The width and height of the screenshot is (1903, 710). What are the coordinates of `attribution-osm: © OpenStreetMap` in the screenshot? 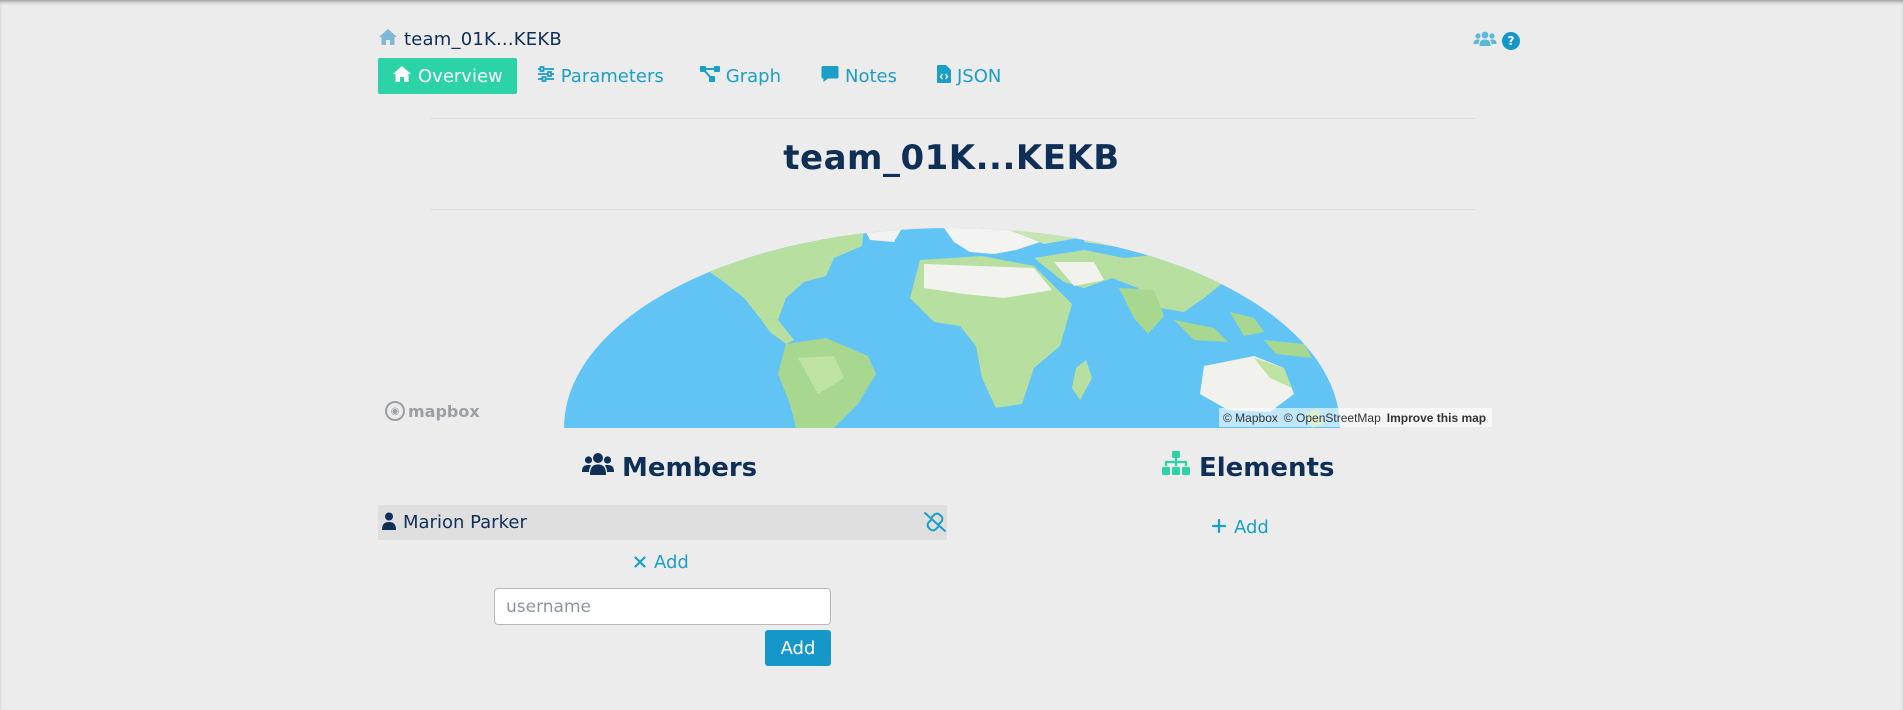 It's located at (1332, 418).